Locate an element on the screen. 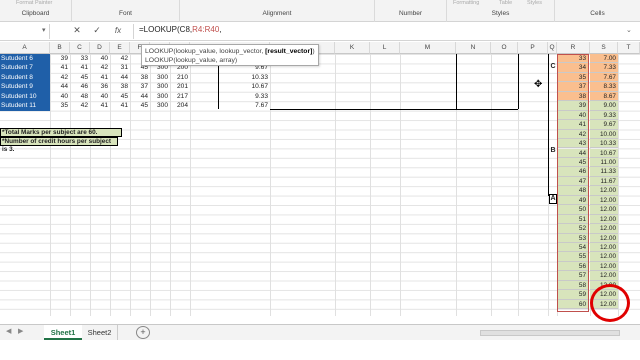 This screenshot has width=640, height=360. column-header-o: O is located at coordinates (504, 48).